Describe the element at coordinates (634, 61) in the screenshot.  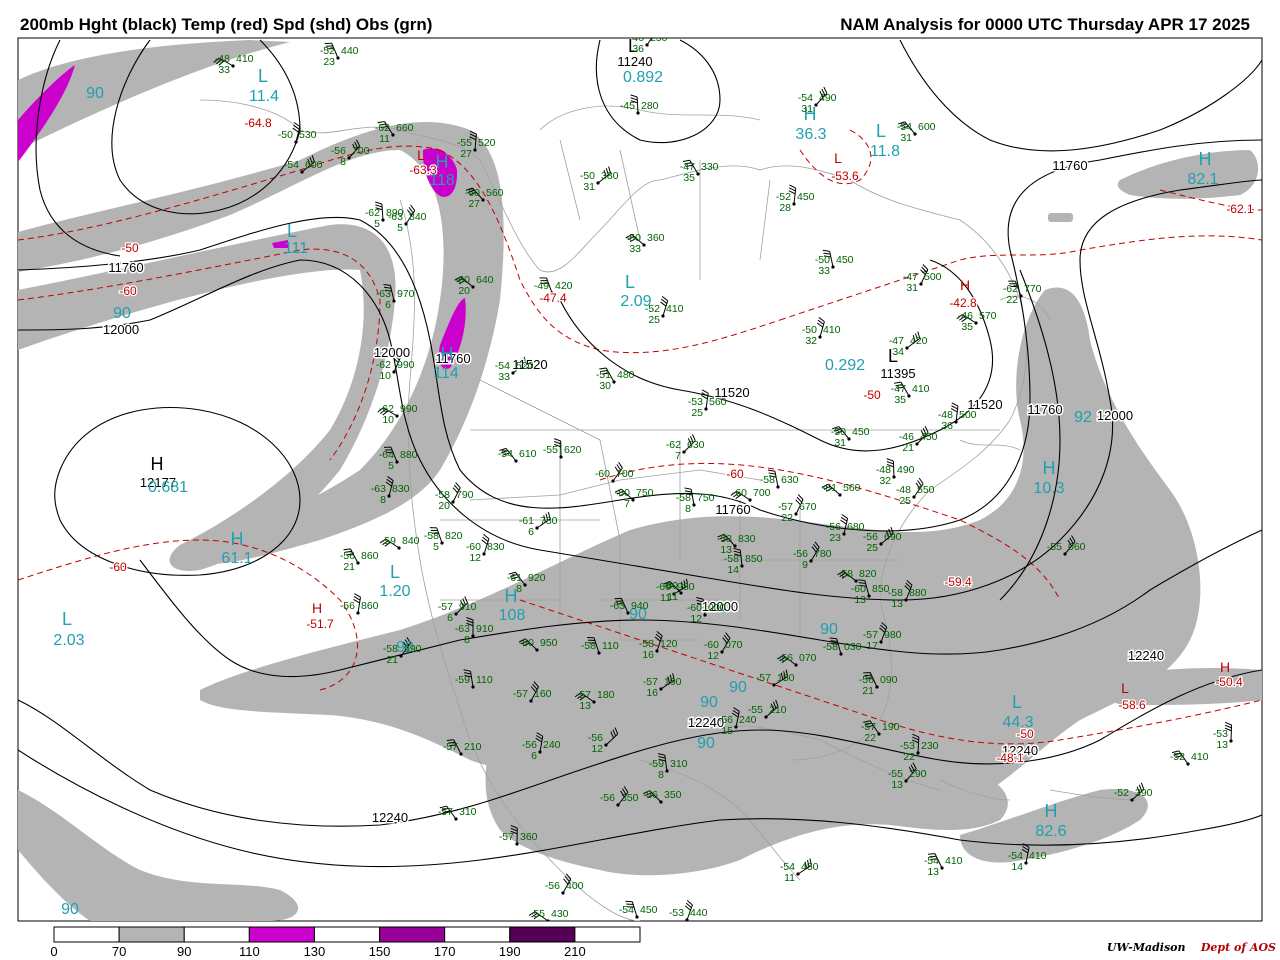
I see `height-label: 11240` at that location.